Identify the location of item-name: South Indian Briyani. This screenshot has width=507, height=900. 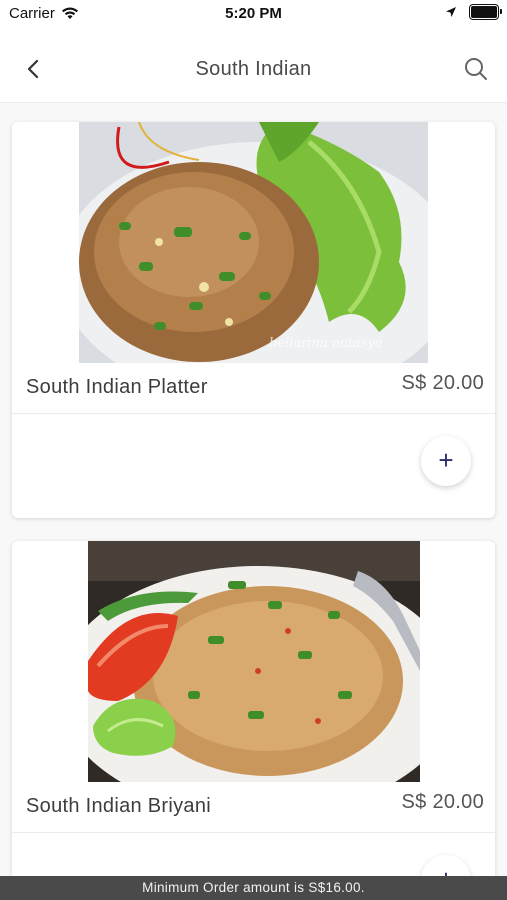
(119, 806).